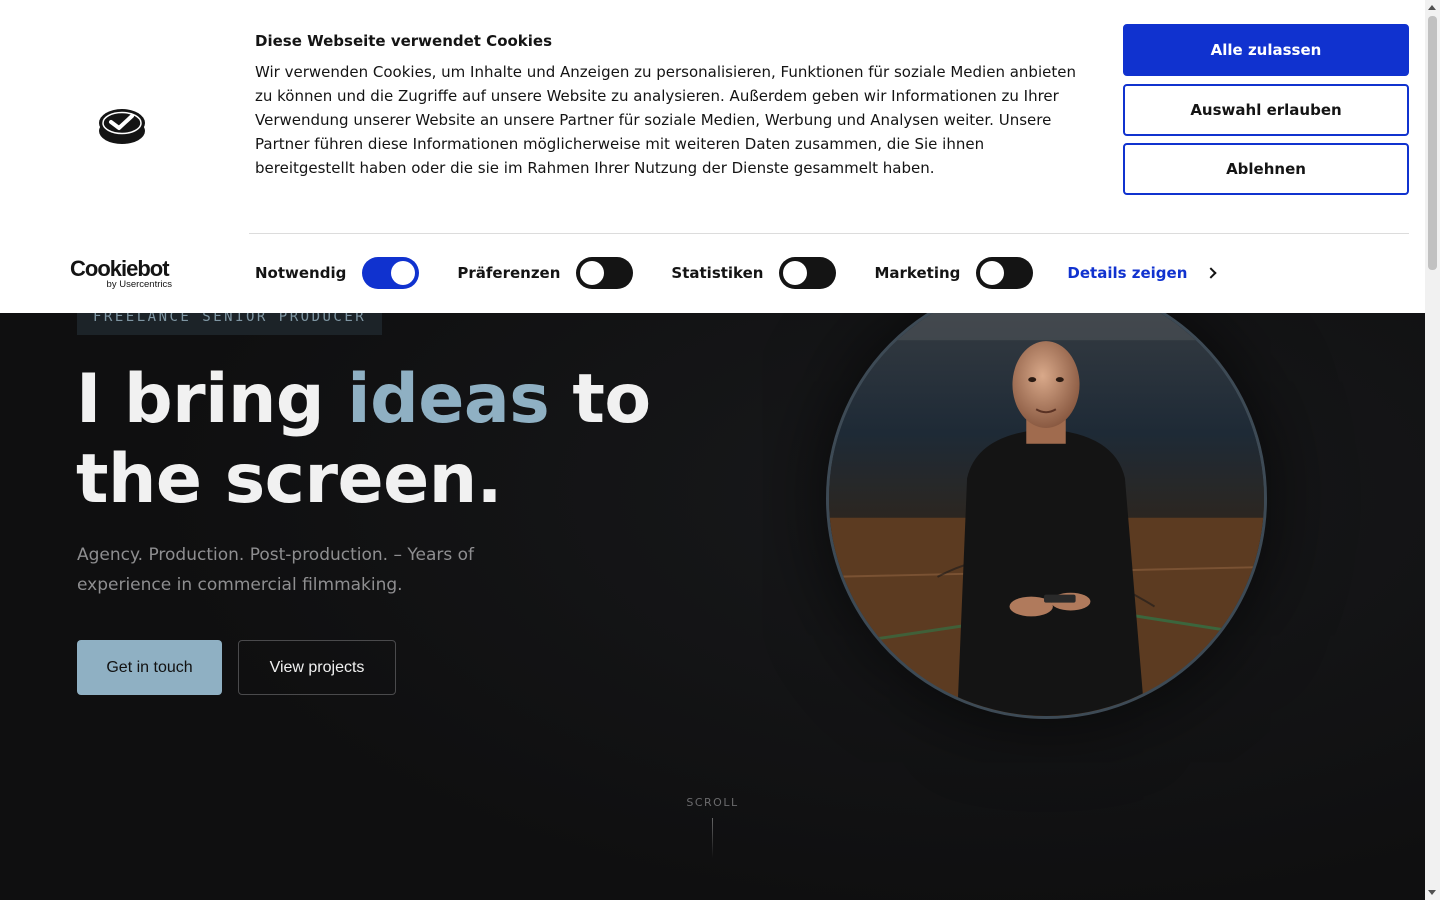  What do you see at coordinates (717, 273) in the screenshot?
I see `toggle-label-statistics: Statistiken` at bounding box center [717, 273].